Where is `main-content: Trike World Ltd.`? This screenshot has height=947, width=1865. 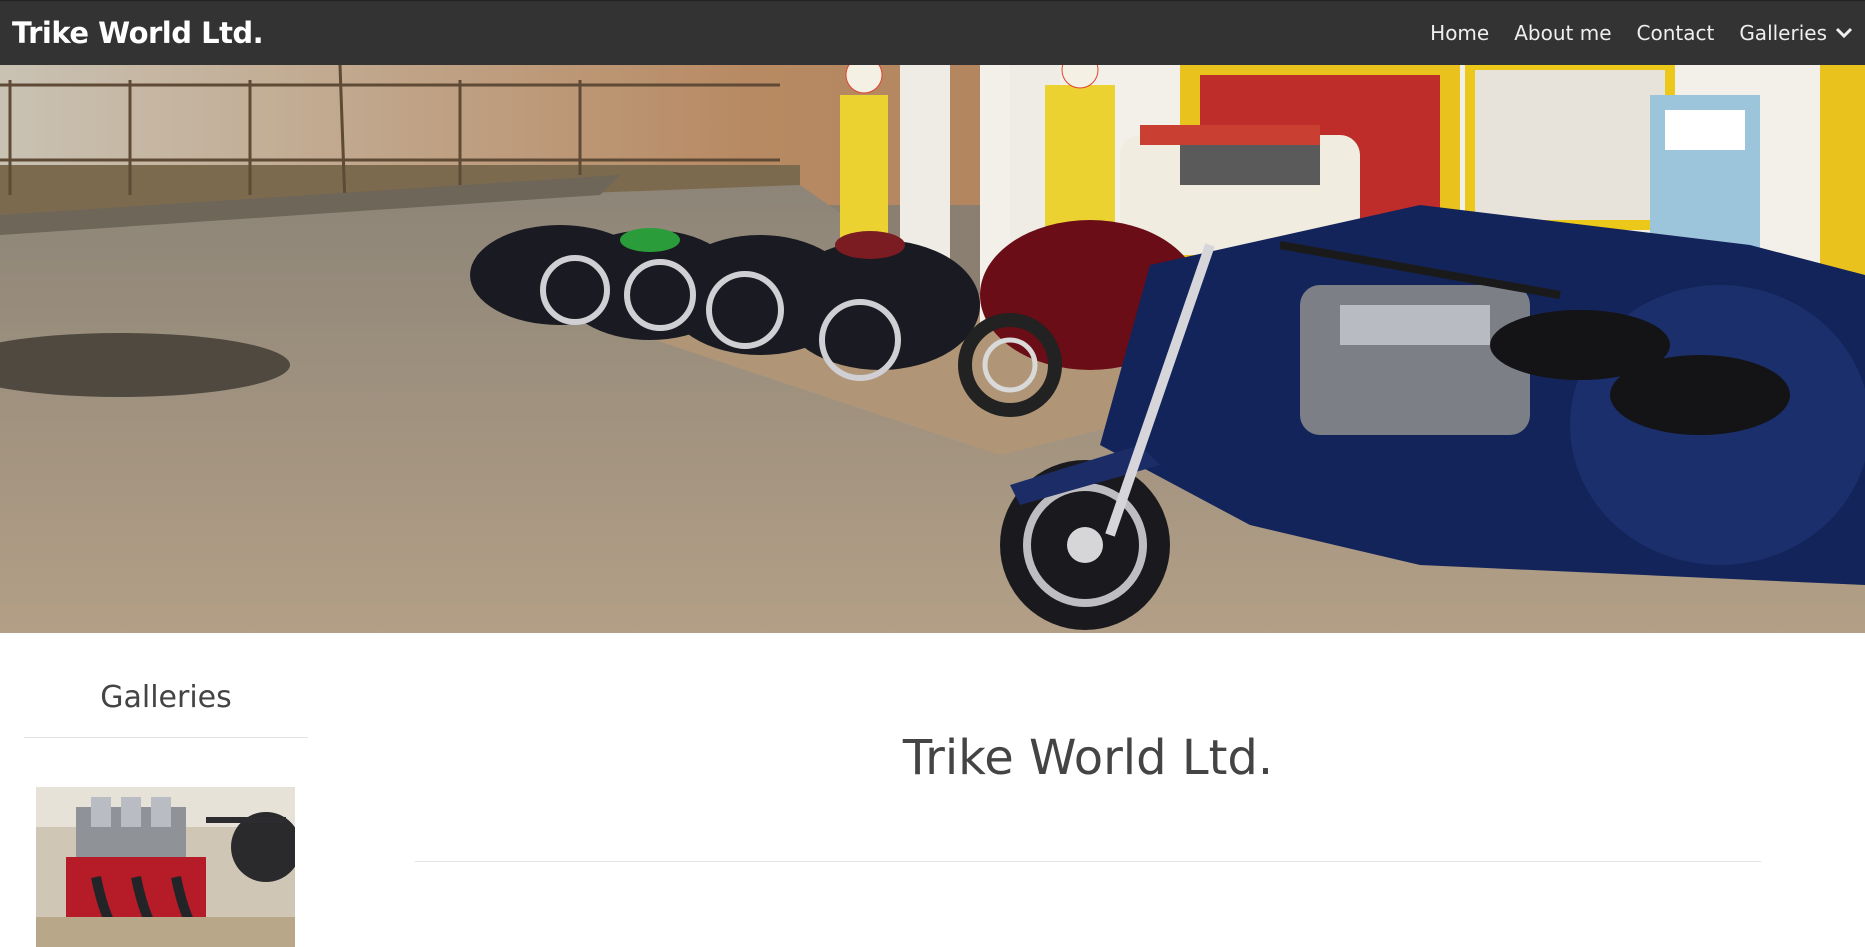 main-content: Trike World Ltd. is located at coordinates (1088, 796).